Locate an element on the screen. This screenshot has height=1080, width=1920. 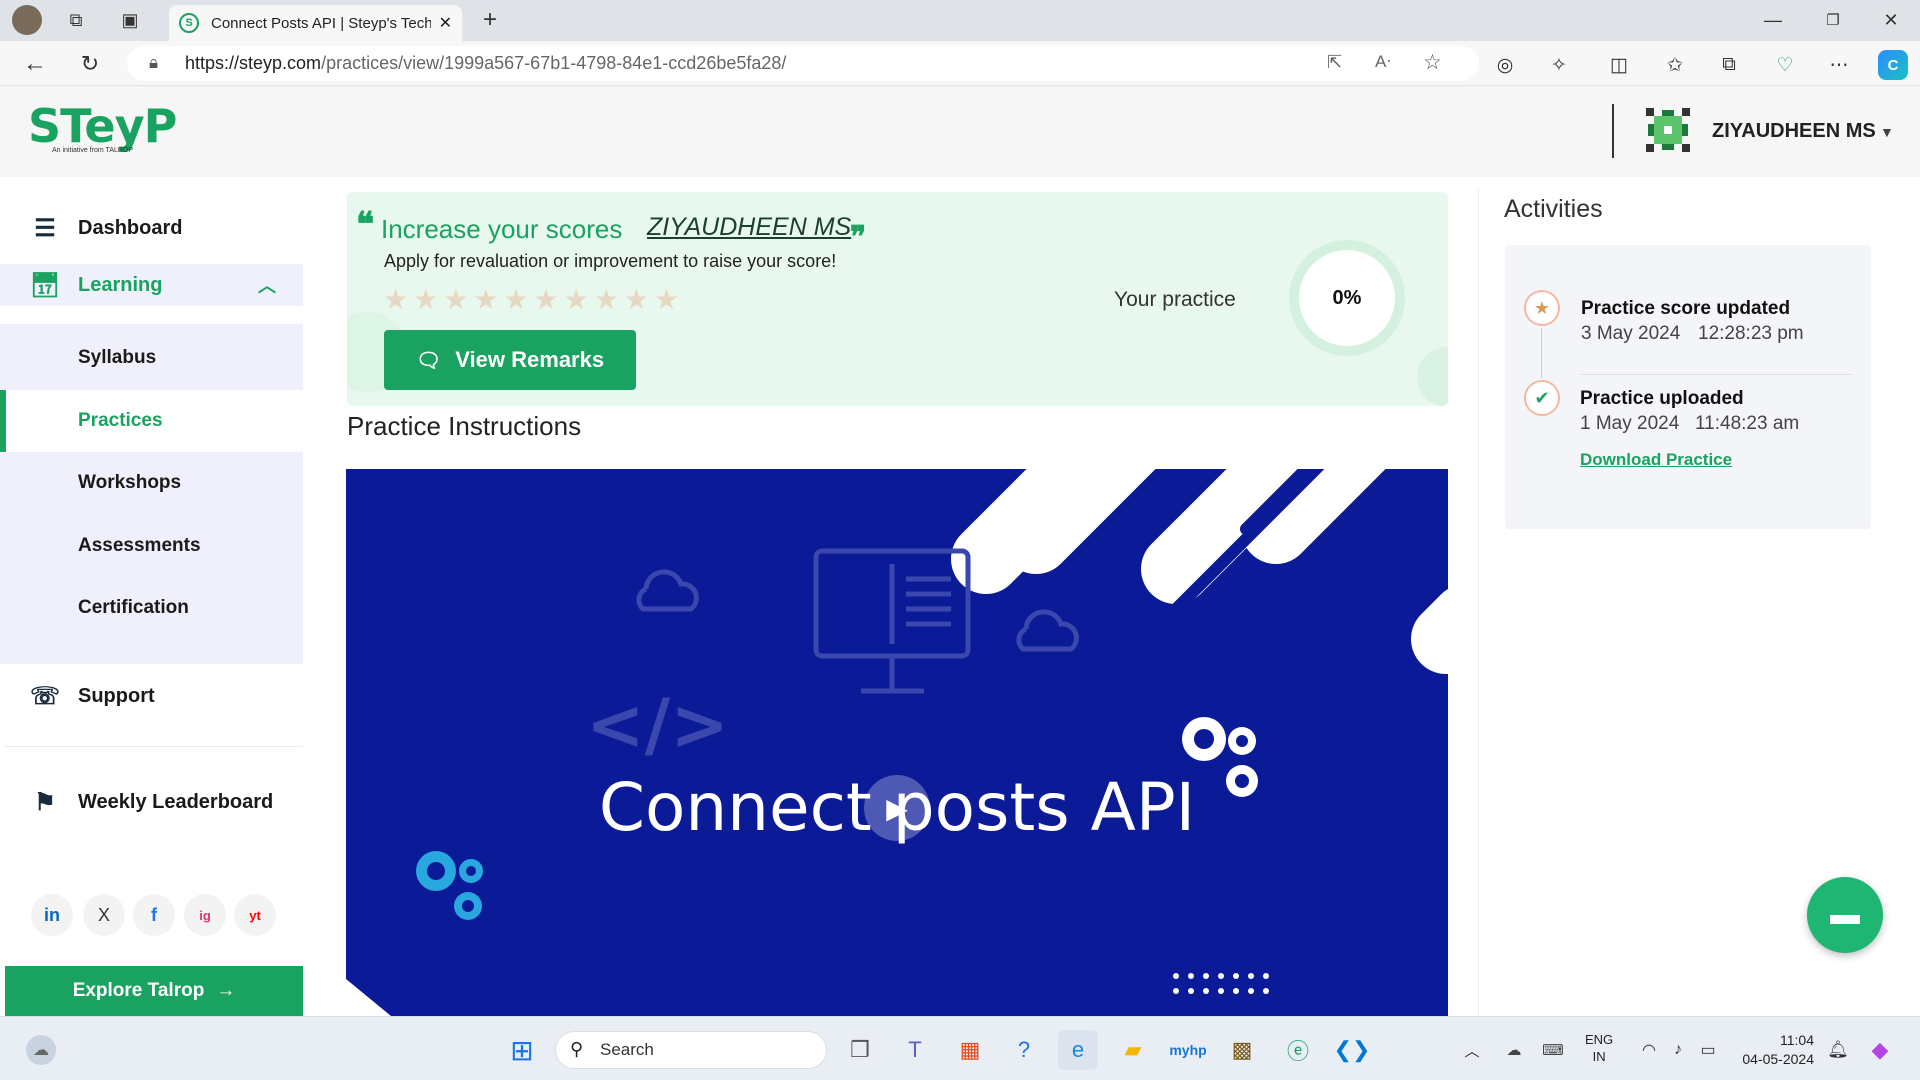
calendar-icon: 📅︎ is located at coordinates (45, 285).